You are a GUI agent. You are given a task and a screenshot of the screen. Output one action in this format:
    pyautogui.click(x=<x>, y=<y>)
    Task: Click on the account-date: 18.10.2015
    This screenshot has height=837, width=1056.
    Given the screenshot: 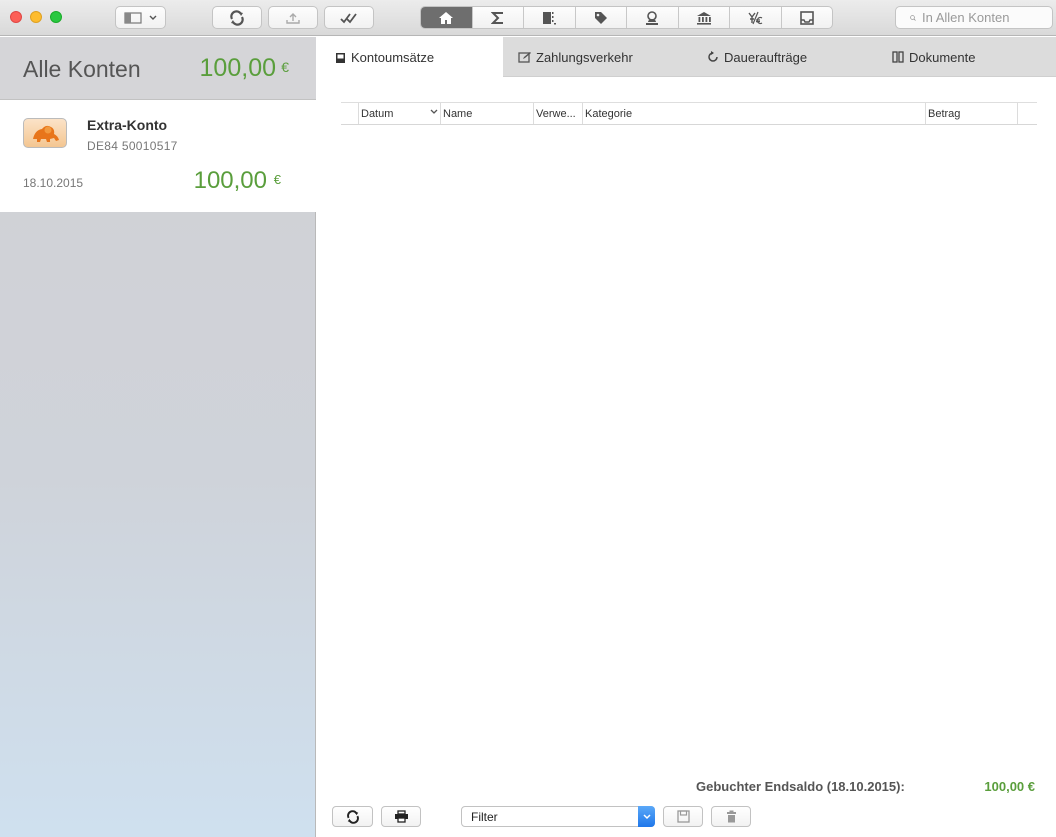 What is the action you would take?
    pyautogui.click(x=53, y=183)
    